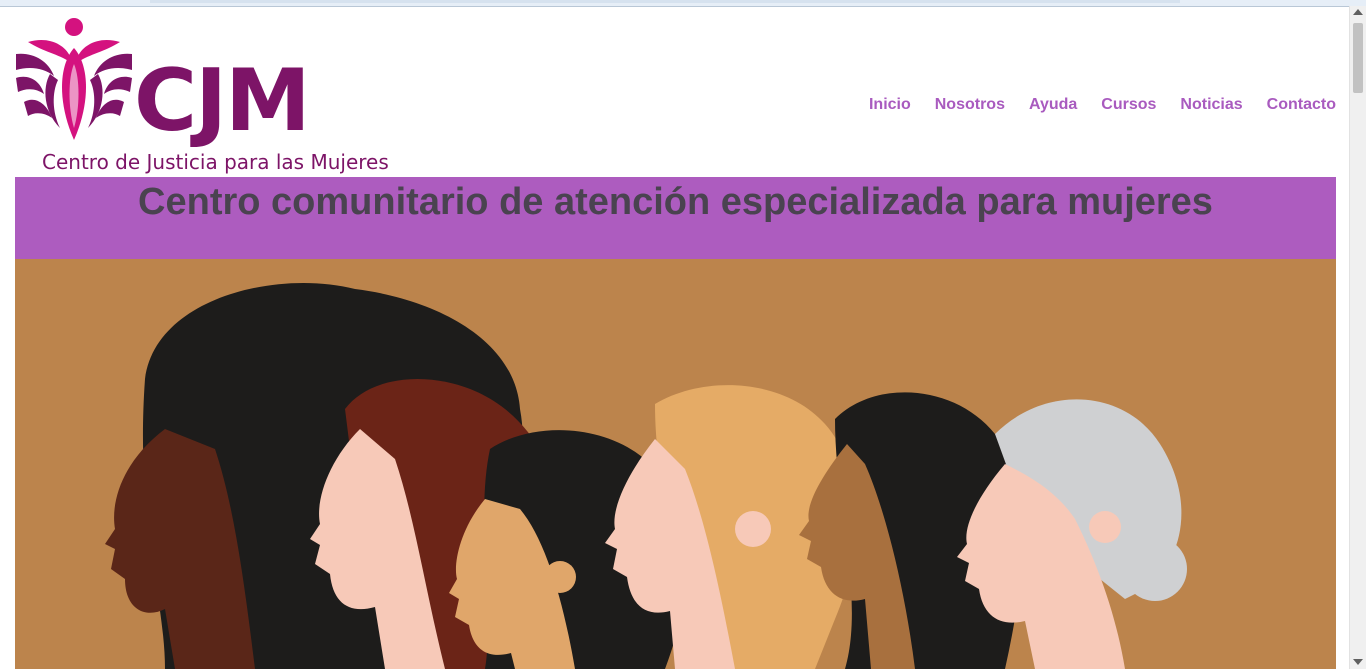 This screenshot has height=669, width=1366. What do you see at coordinates (1053, 105) in the screenshot?
I see `nav-item-ayuda: Ayuda` at bounding box center [1053, 105].